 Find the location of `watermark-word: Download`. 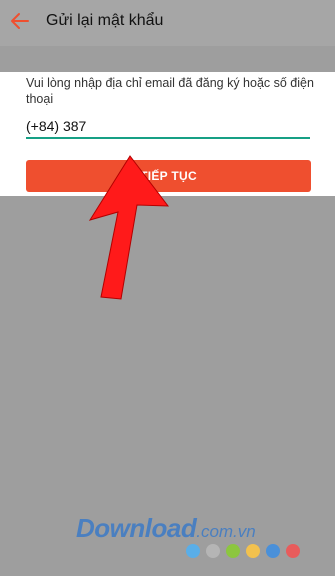

watermark-word: Download is located at coordinates (136, 528).